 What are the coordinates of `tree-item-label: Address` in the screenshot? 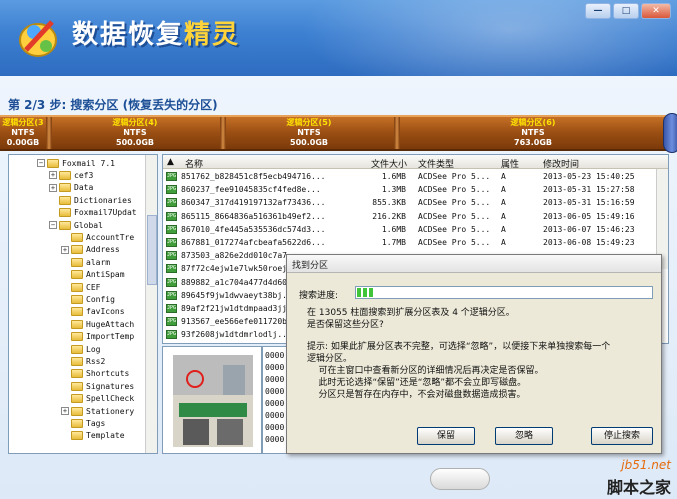 It's located at (103, 250).